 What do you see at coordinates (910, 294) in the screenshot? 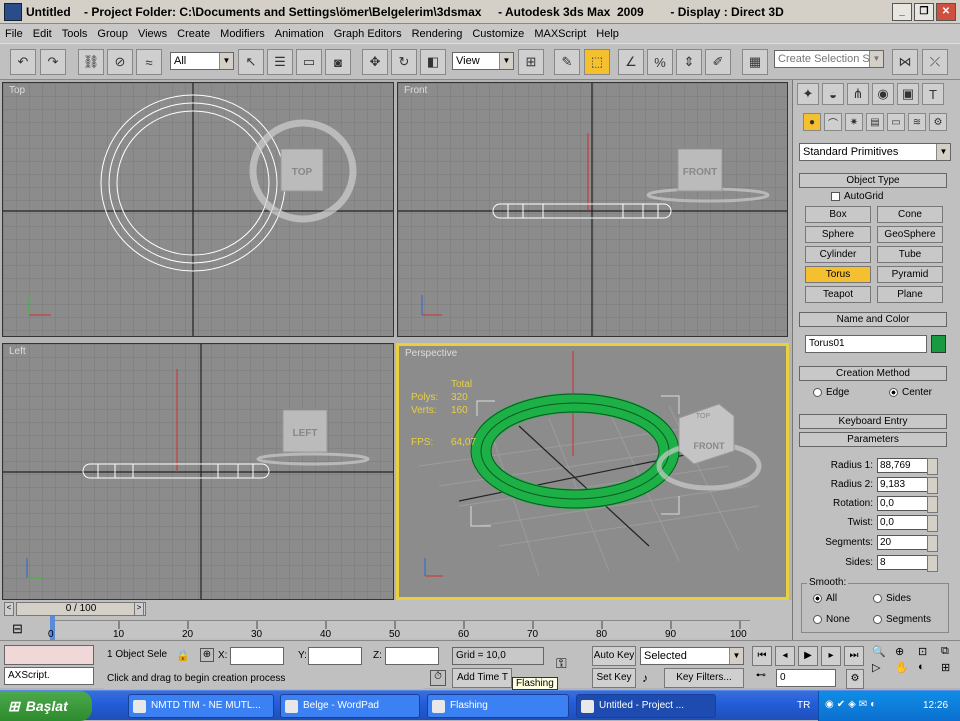
I see `plane-button: Plane` at bounding box center [910, 294].